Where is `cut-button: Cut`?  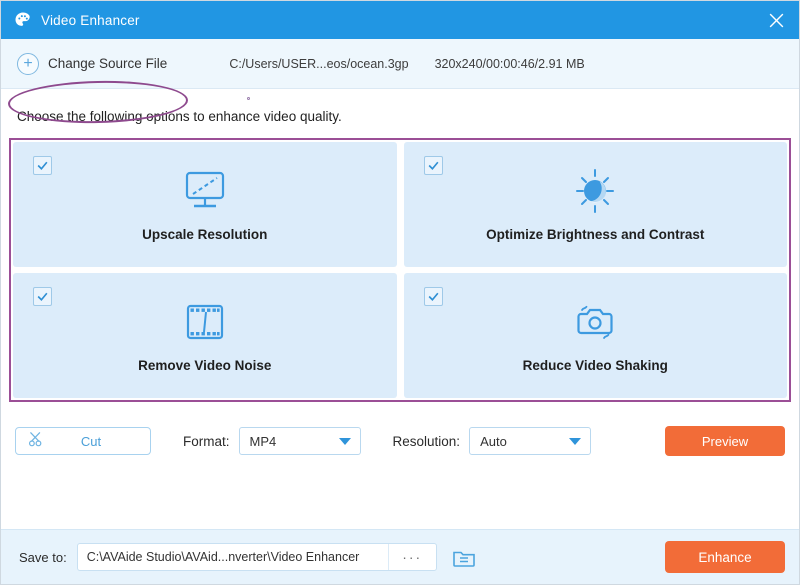
cut-button: Cut is located at coordinates (83, 441).